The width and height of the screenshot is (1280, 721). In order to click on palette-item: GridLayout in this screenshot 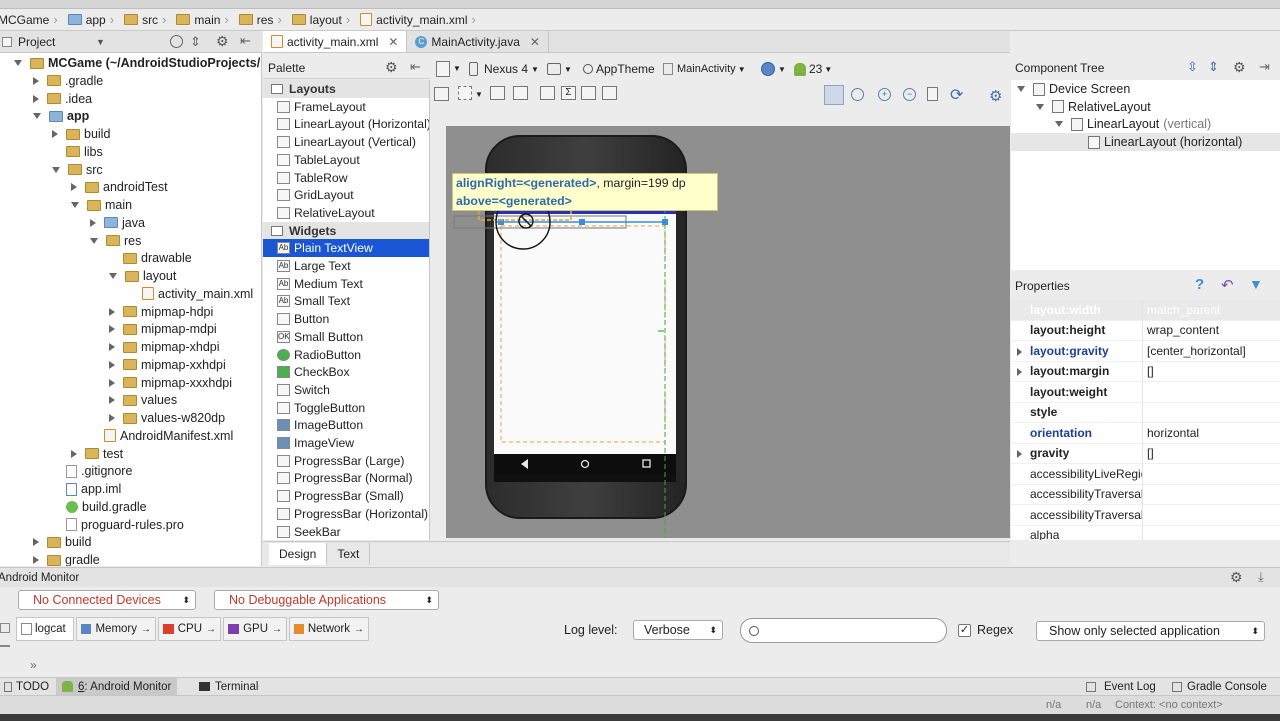, I will do `click(346, 195)`.